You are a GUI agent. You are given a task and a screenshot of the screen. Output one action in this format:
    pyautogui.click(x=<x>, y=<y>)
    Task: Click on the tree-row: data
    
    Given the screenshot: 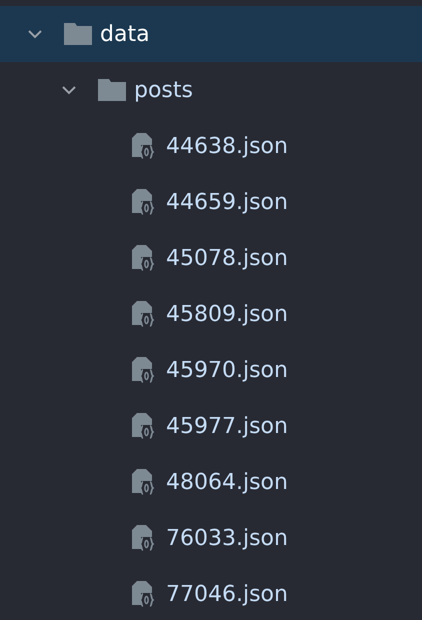 What is the action you would take?
    pyautogui.click(x=211, y=34)
    